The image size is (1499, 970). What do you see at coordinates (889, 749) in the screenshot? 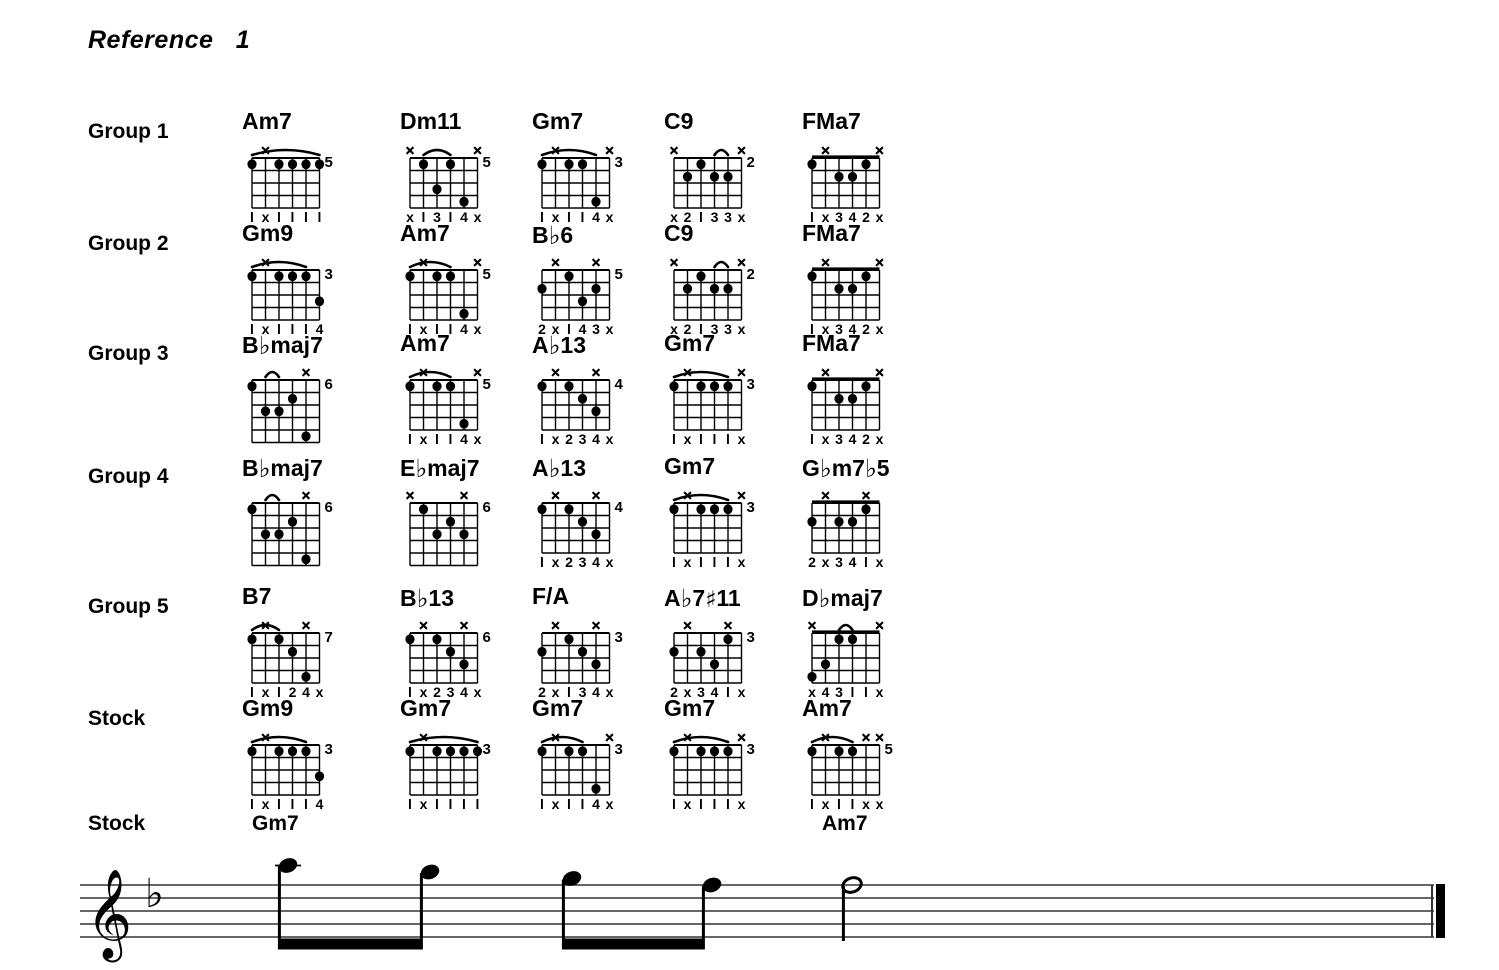
I see `fret-position-number: 5` at bounding box center [889, 749].